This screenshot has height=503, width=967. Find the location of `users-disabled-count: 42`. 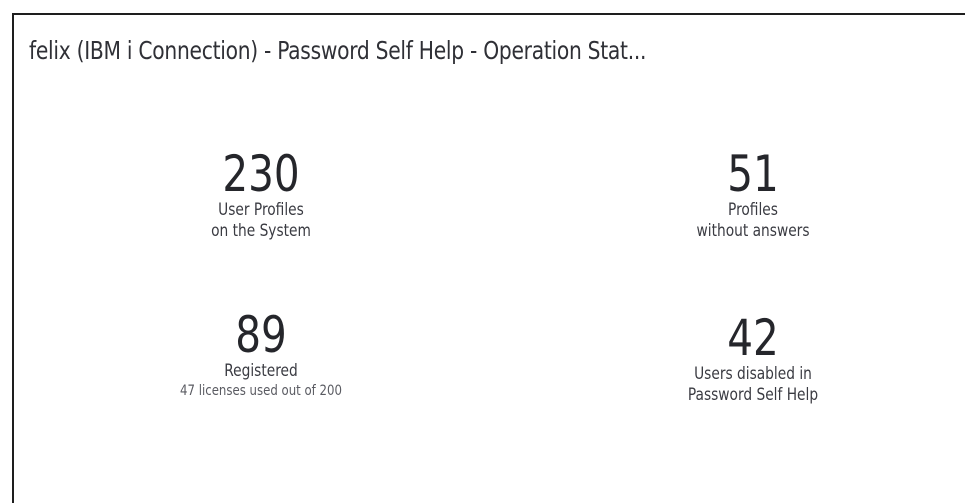

users-disabled-count: 42 is located at coordinates (753, 338).